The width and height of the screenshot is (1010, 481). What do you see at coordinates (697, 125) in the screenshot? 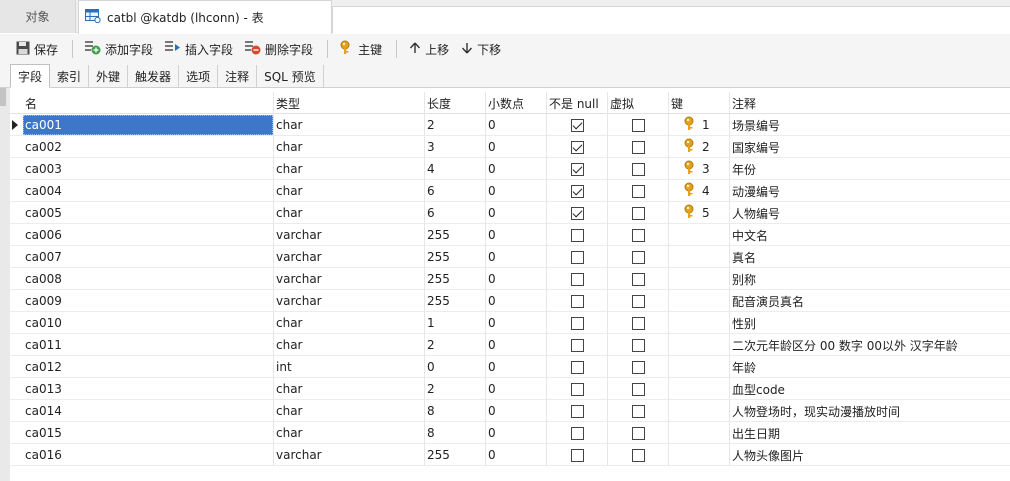
I see `key-cell: 1` at bounding box center [697, 125].